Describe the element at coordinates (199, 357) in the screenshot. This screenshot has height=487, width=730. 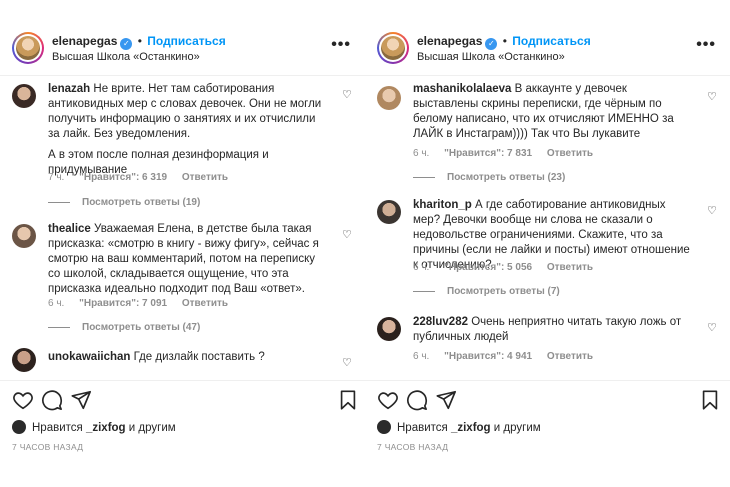
I see `comment-text: Где дизлайк поставить ?` at that location.